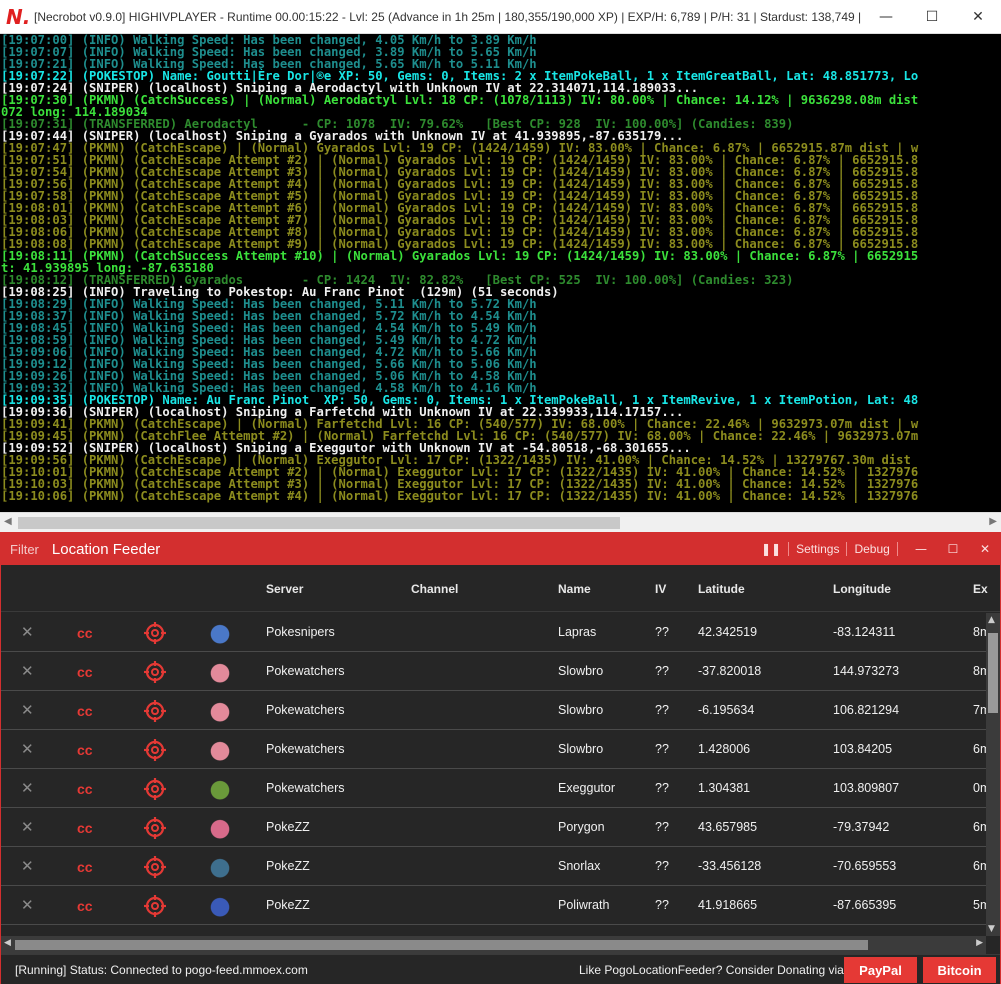 The height and width of the screenshot is (984, 1001). What do you see at coordinates (866, 788) in the screenshot?
I see `longitude-cell: 103.809807` at bounding box center [866, 788].